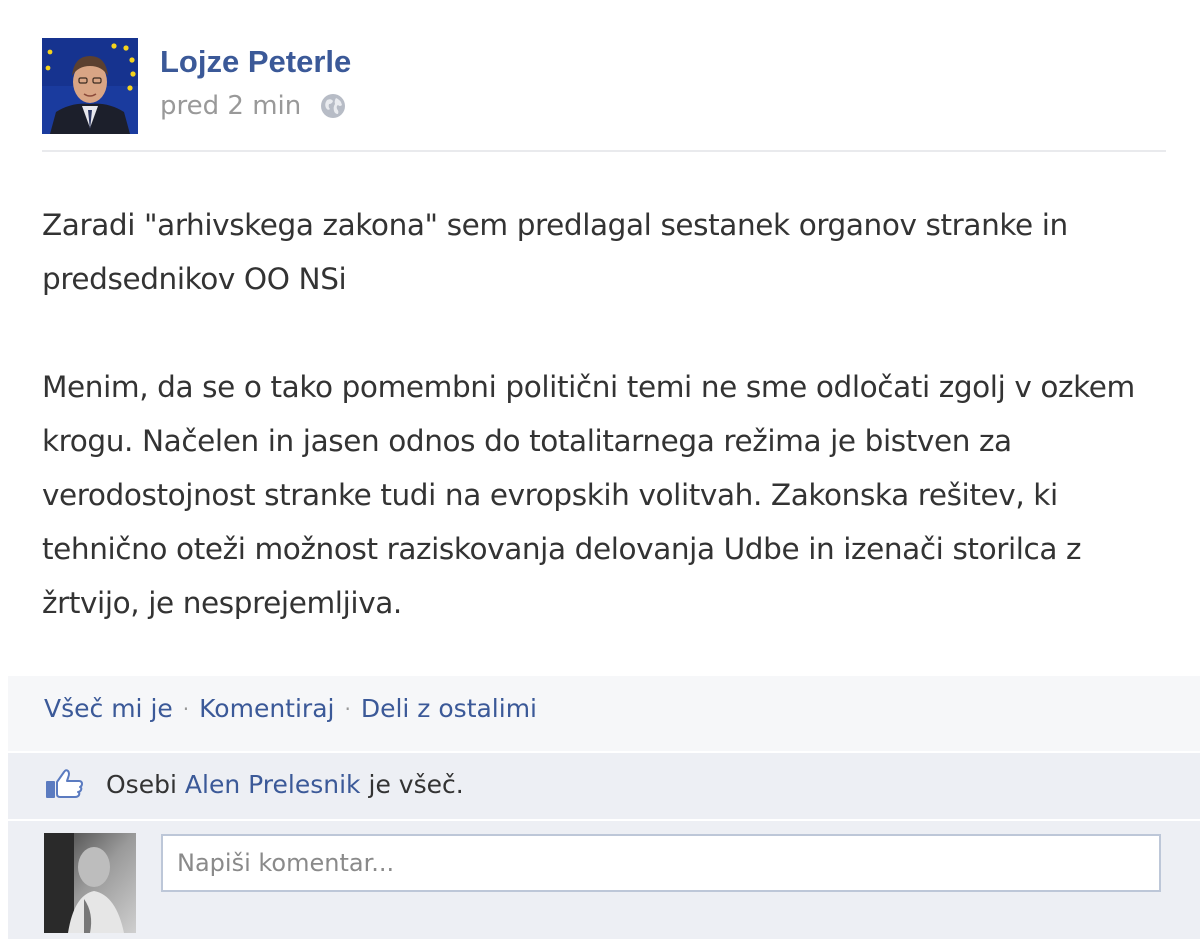  Describe the element at coordinates (604, 151) in the screenshot. I see `header-divider` at that location.